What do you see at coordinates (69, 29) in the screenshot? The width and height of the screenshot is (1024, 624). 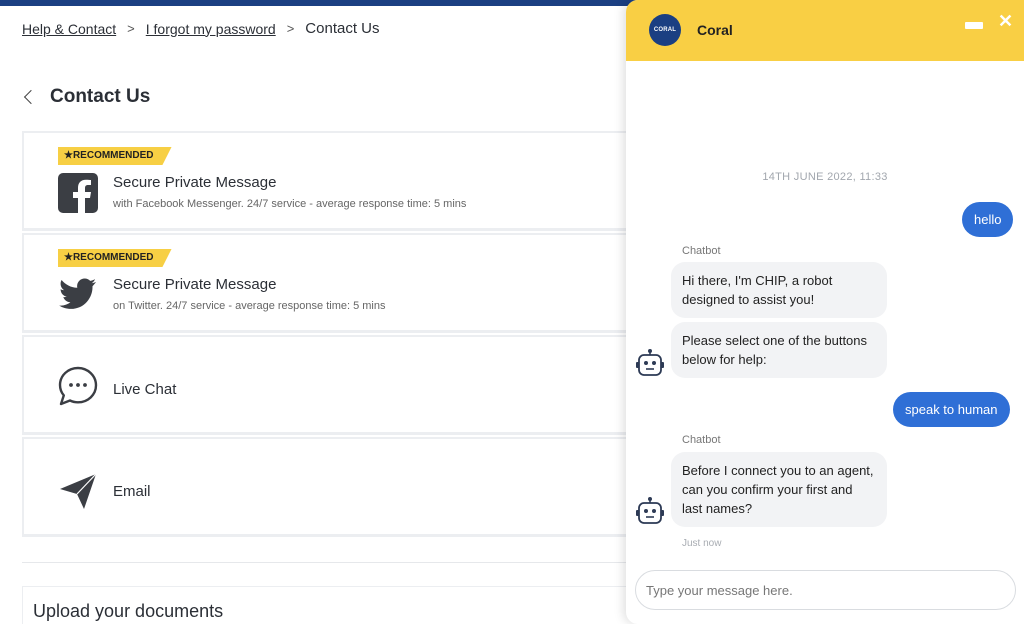 I see `breadcrumb-help-contact: Help & Contact` at bounding box center [69, 29].